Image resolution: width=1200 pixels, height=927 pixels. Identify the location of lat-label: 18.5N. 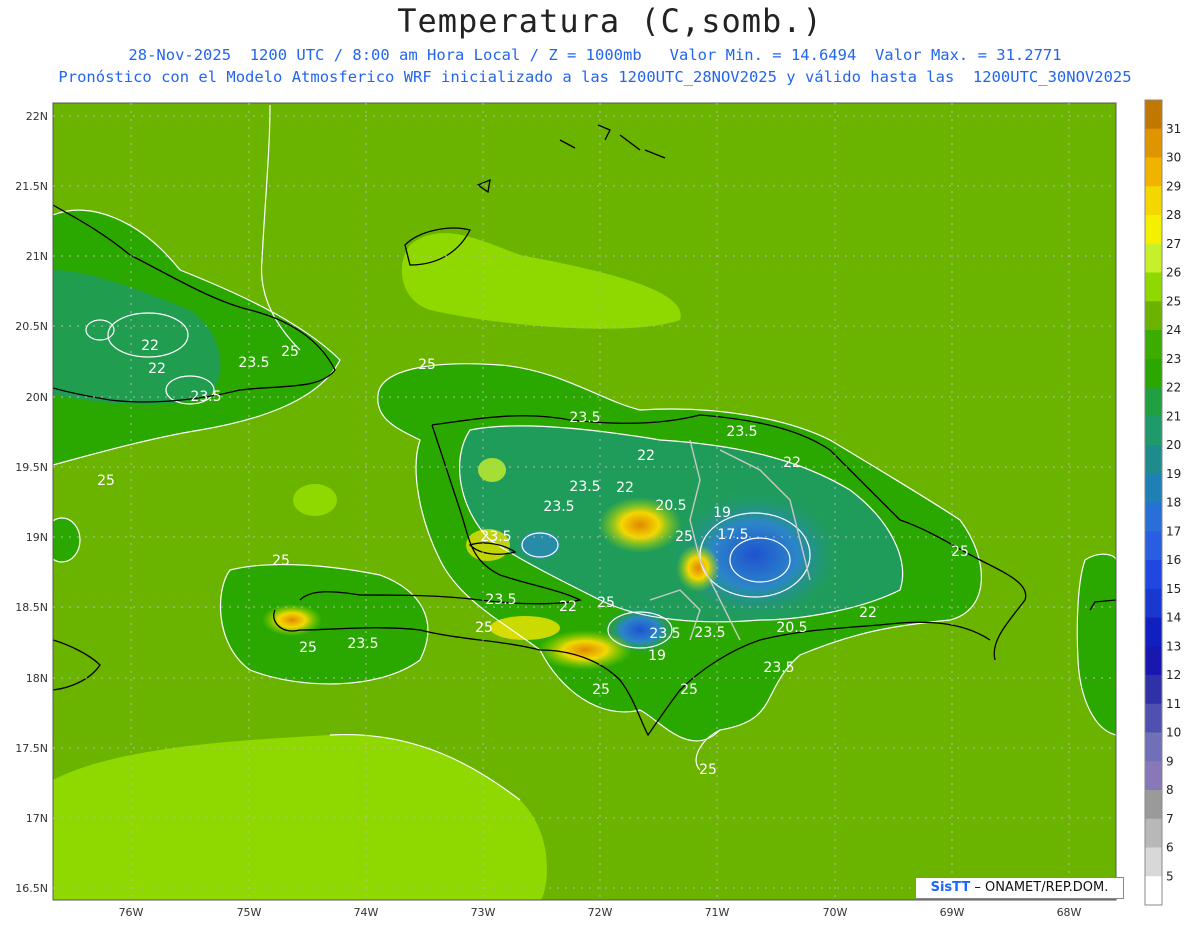
(31, 607).